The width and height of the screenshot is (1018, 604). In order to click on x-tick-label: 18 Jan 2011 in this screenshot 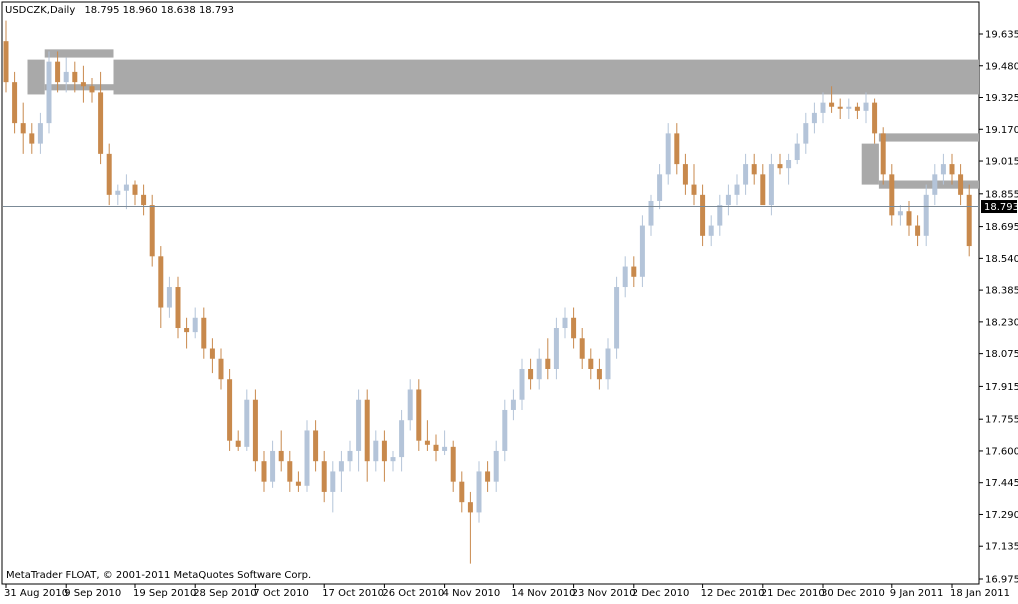, I will do `click(980, 593)`.